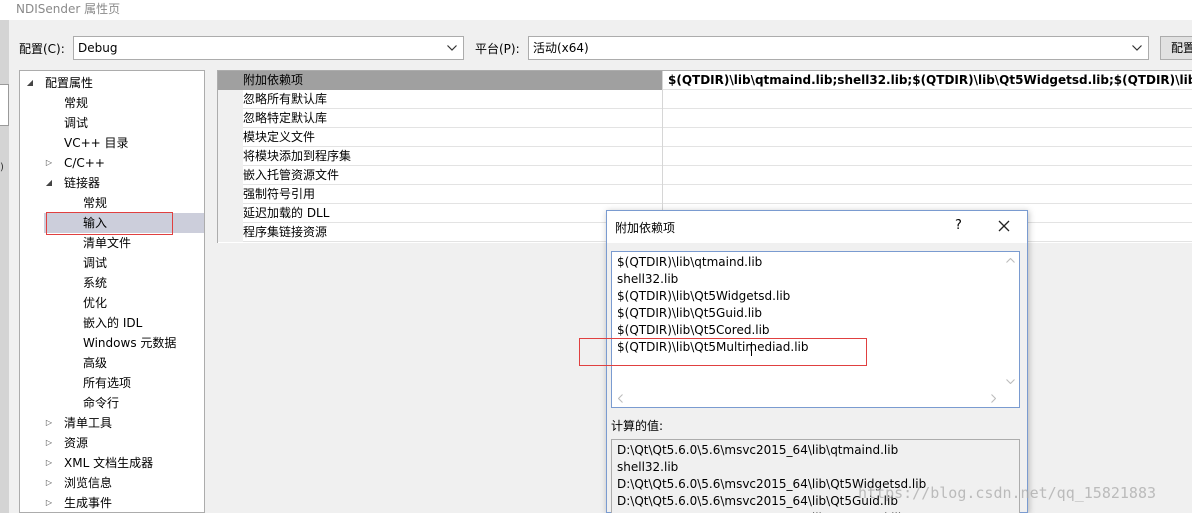  I want to click on grid-row-label: 将模块添加到程序集, so click(440, 156).